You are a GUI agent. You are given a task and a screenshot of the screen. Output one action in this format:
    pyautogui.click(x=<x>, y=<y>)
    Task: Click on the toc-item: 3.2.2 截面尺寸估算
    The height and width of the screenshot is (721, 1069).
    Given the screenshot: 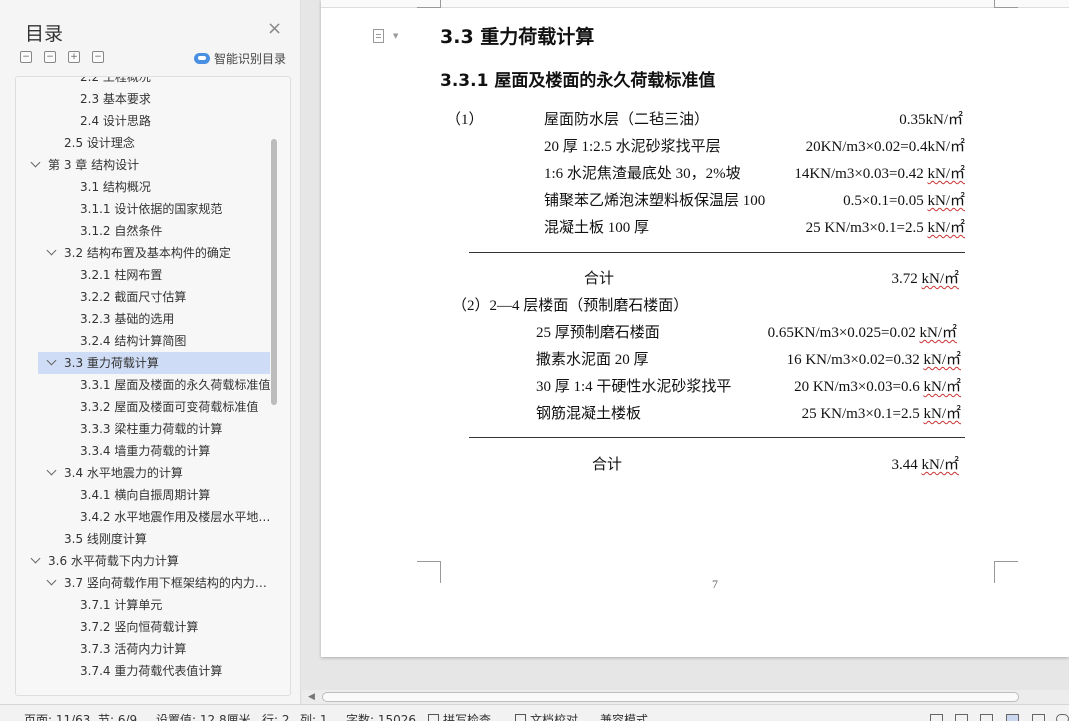 What is the action you would take?
    pyautogui.click(x=145, y=297)
    